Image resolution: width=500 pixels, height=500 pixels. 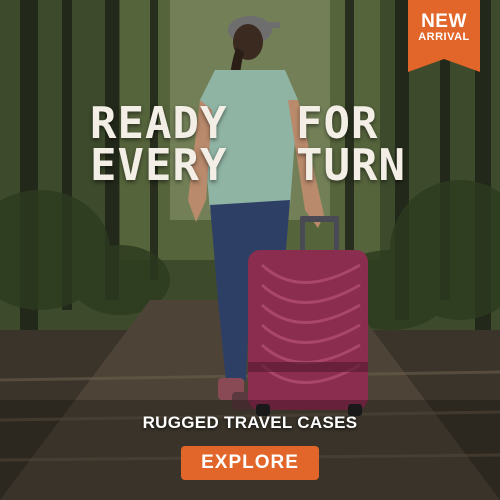 I want to click on headline-right: FOR TURN, so click(x=351, y=144).